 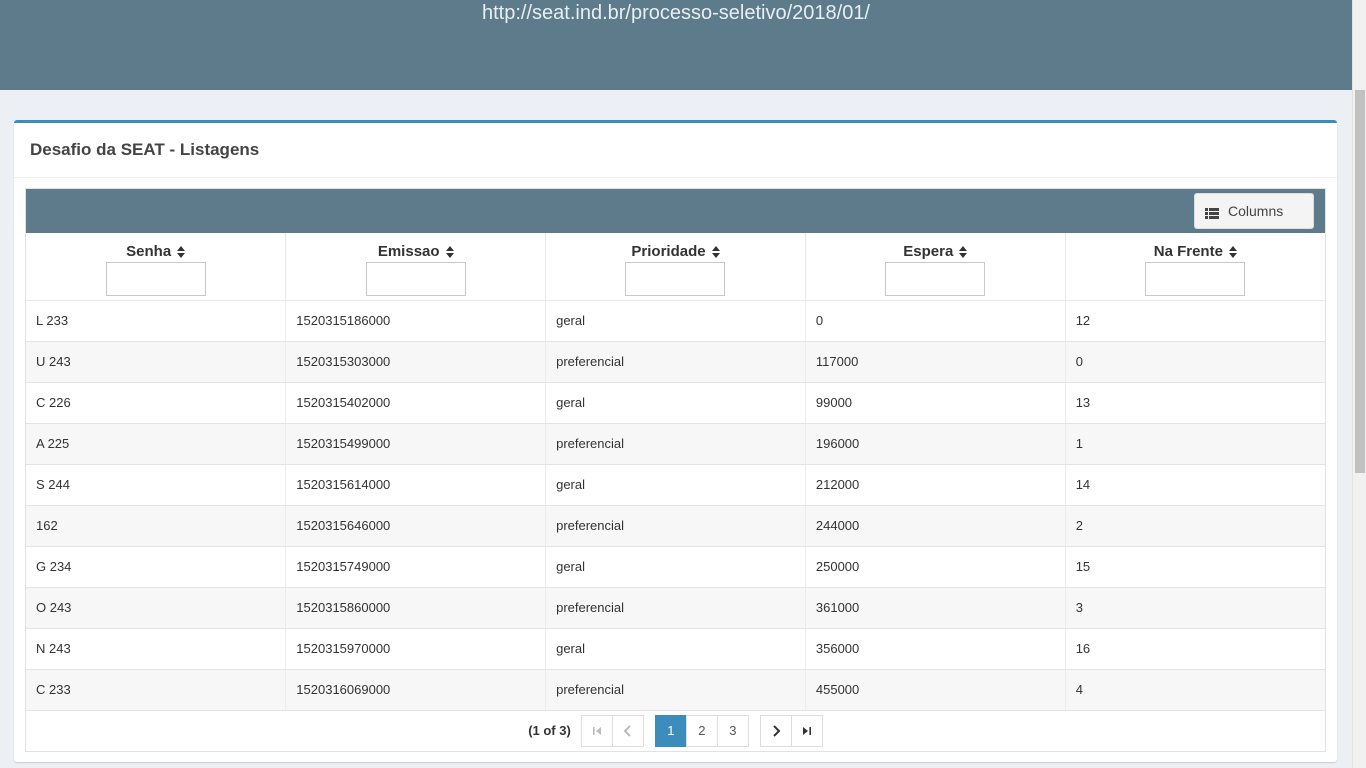 I want to click on last-page-icon, so click(x=806, y=730).